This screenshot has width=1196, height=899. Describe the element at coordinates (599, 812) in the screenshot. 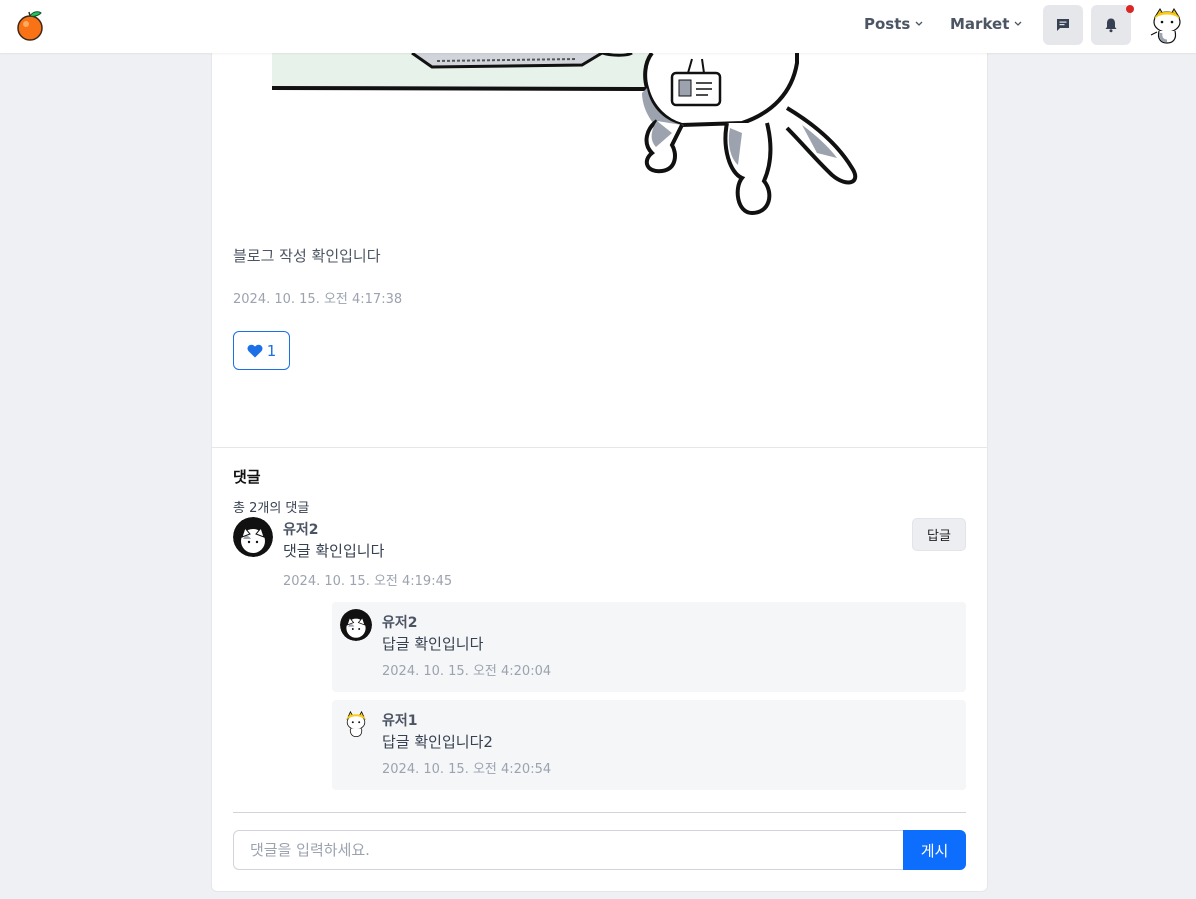

I see `comment-form-divider` at that location.